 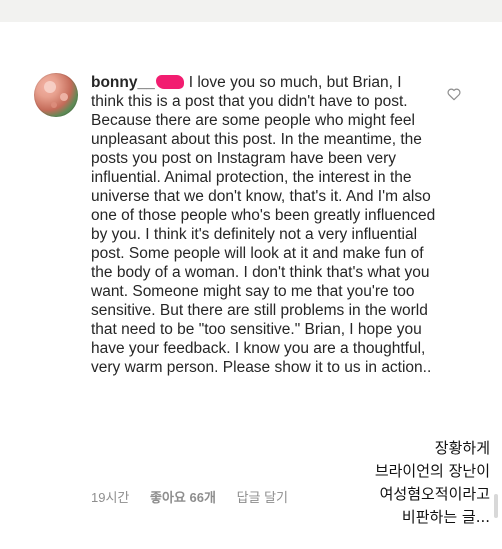 I want to click on comment-time: 19시간, so click(x=110, y=497).